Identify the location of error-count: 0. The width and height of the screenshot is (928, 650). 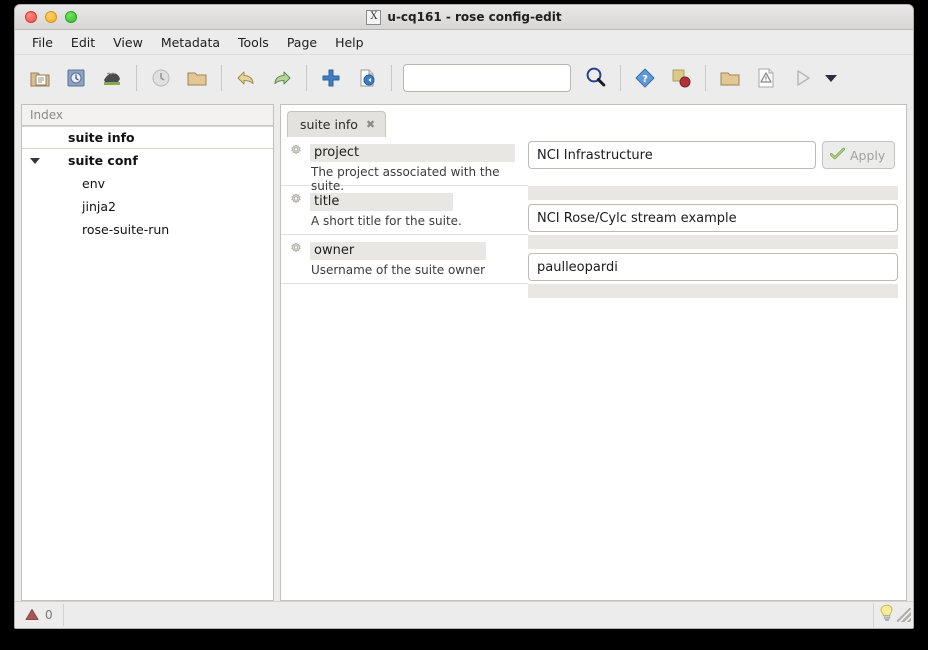
(49, 615).